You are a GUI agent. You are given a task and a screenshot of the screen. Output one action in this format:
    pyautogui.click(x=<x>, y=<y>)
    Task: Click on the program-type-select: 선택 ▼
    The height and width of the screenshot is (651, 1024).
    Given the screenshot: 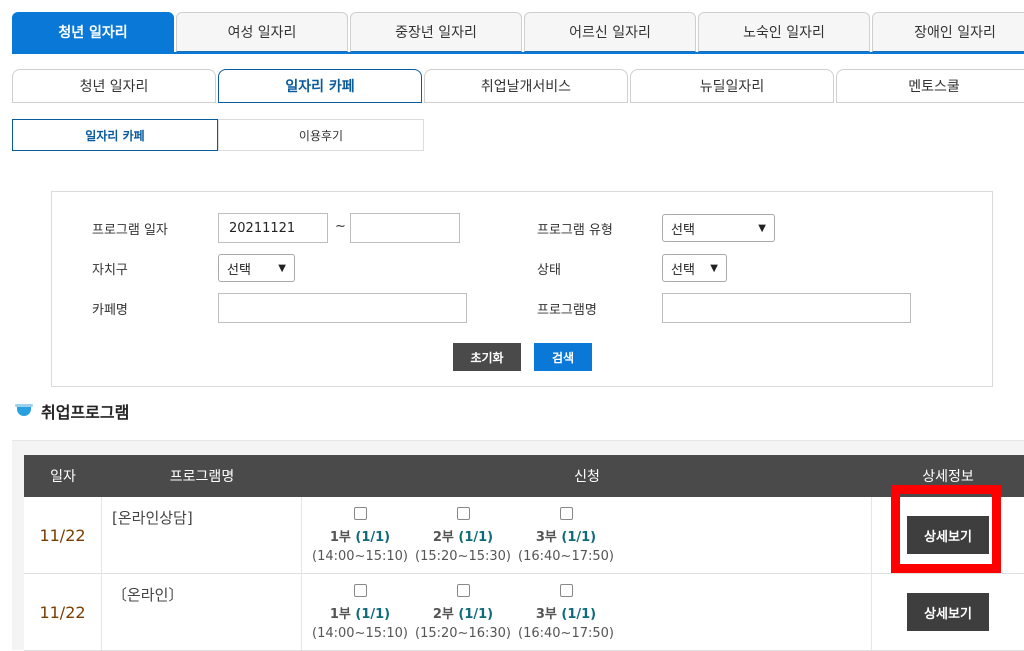 What is the action you would take?
    pyautogui.click(x=718, y=228)
    